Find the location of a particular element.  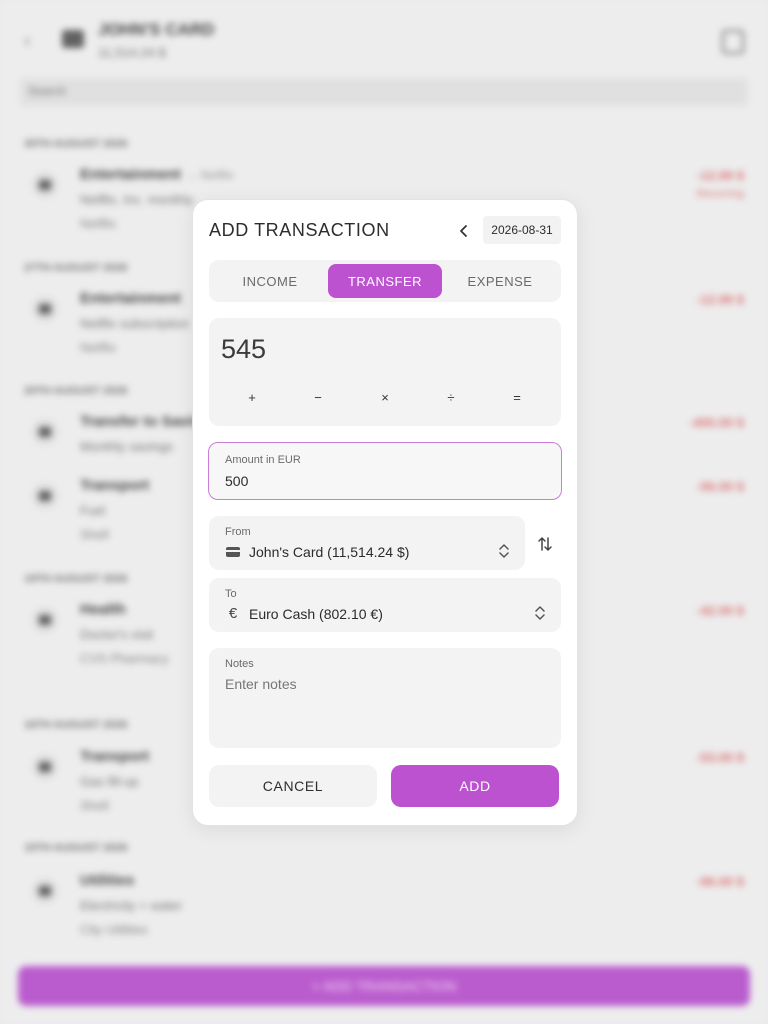

swap-accounts-button is located at coordinates (545, 544).